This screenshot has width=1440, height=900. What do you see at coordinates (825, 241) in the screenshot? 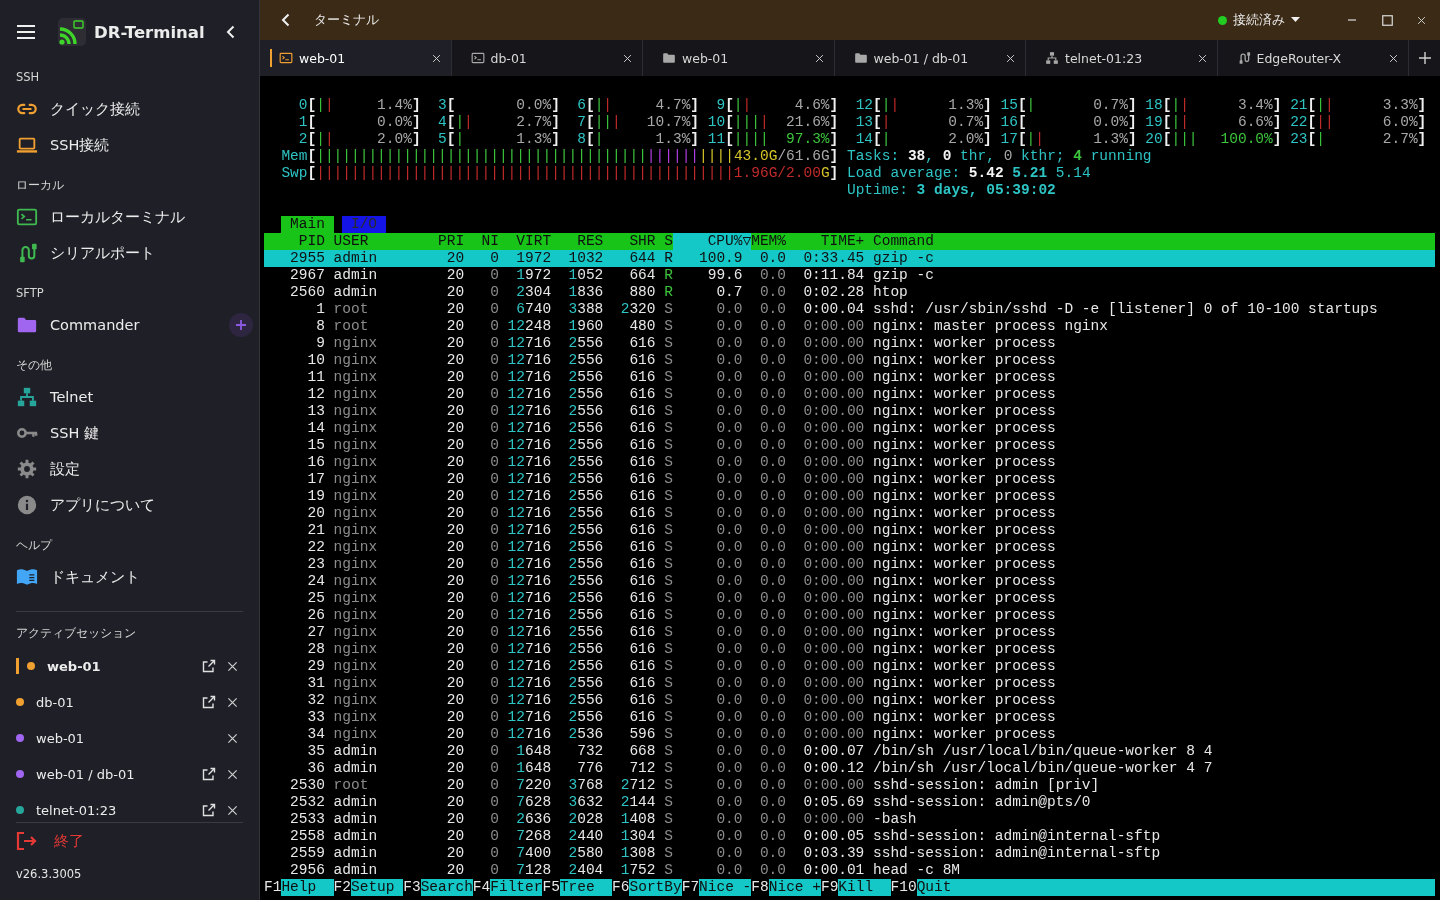
I see `column-header: TIME+` at bounding box center [825, 241].